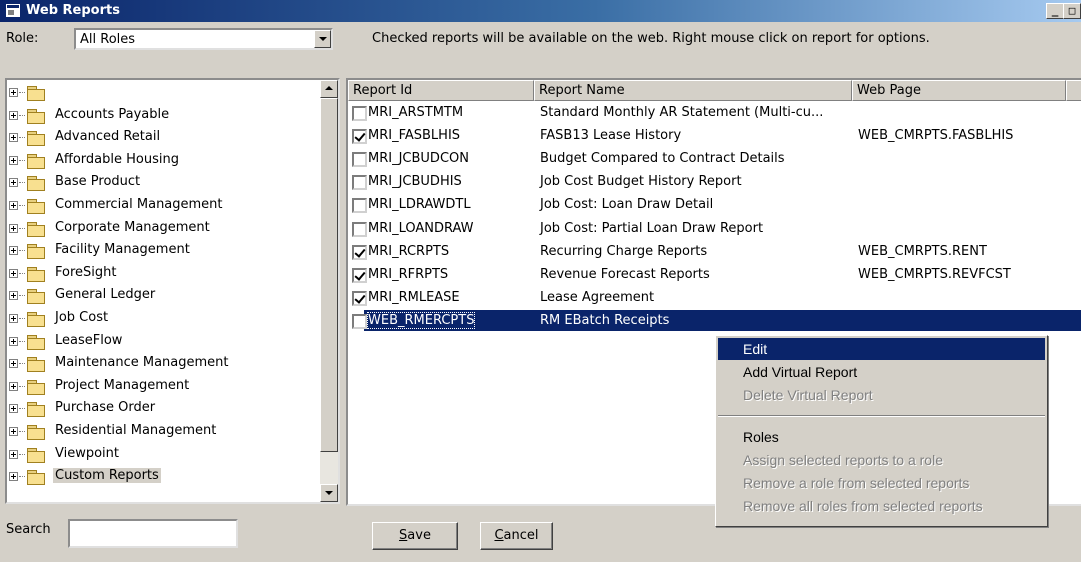 This screenshot has width=1081, height=562. What do you see at coordinates (164, 116) in the screenshot?
I see `tree-item: Accounts Payable` at bounding box center [164, 116].